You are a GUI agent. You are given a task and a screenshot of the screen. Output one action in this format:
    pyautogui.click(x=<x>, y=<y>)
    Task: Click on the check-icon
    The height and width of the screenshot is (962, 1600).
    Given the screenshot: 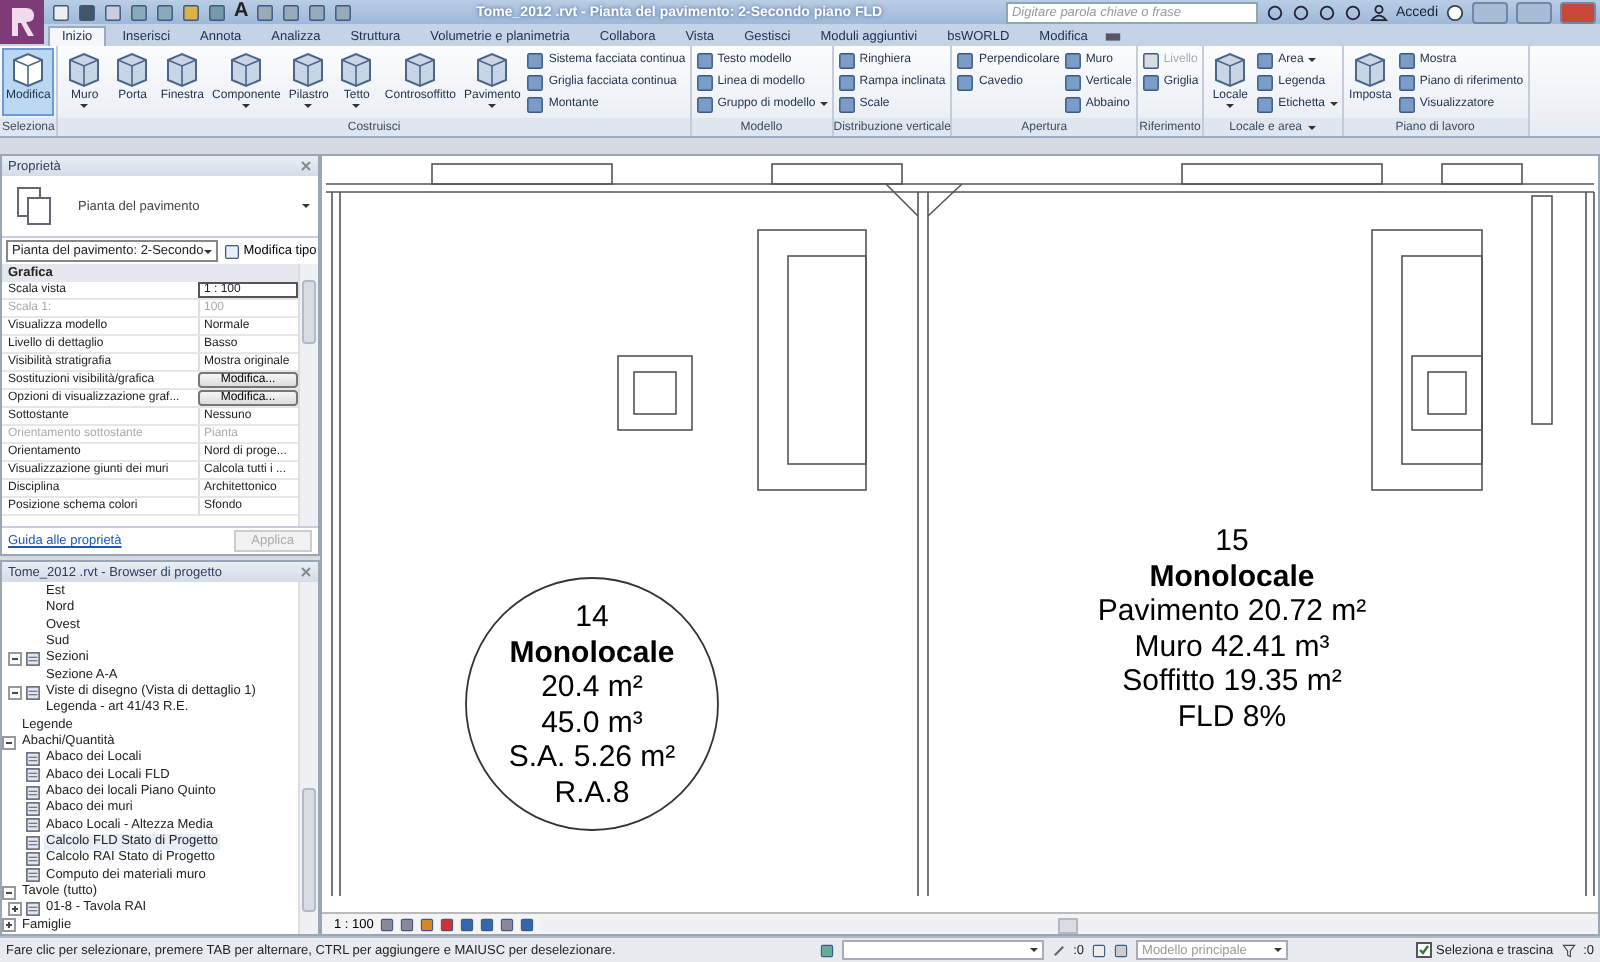 What is the action you would take?
    pyautogui.click(x=1424, y=950)
    